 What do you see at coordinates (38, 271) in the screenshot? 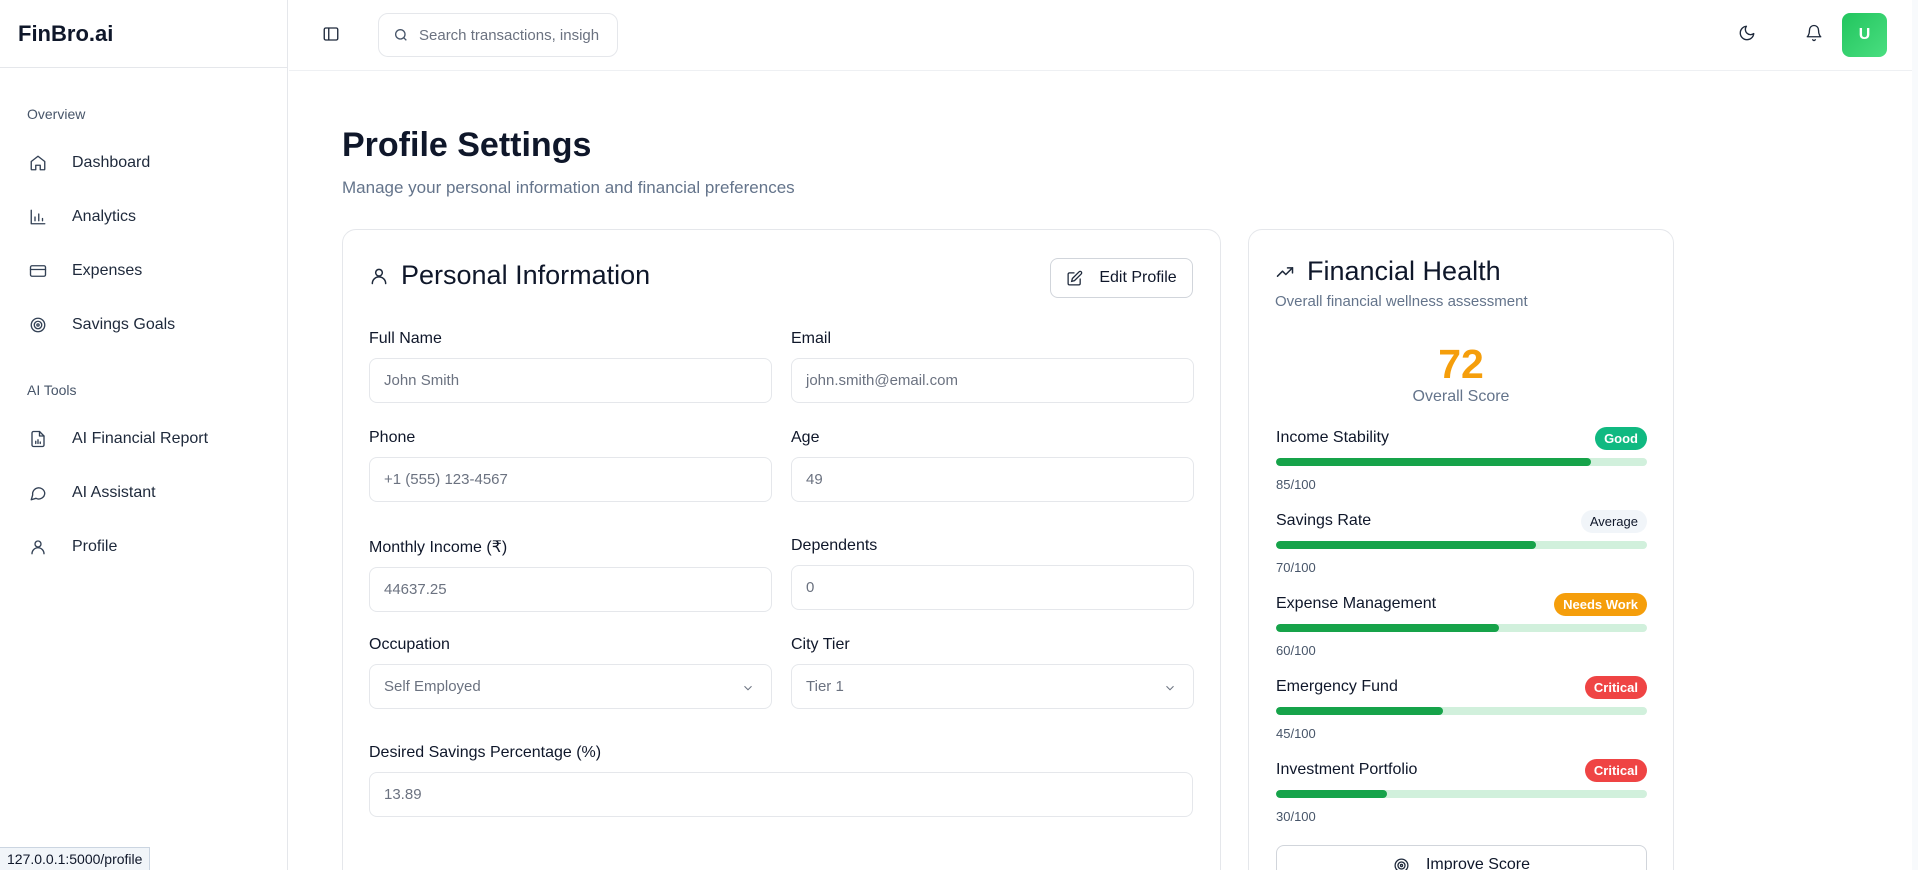
I see `credit-card-icon` at bounding box center [38, 271].